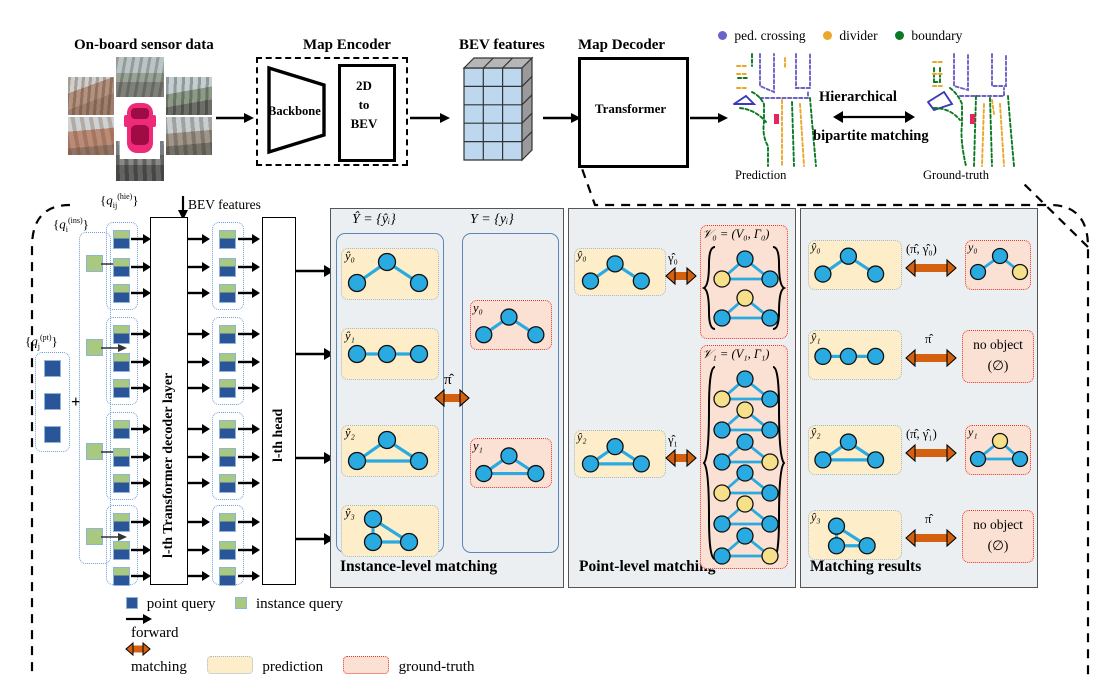 This screenshot has width=1119, height=676. Describe the element at coordinates (452, 398) in the screenshot. I see `matching-arrow-icon` at that location.